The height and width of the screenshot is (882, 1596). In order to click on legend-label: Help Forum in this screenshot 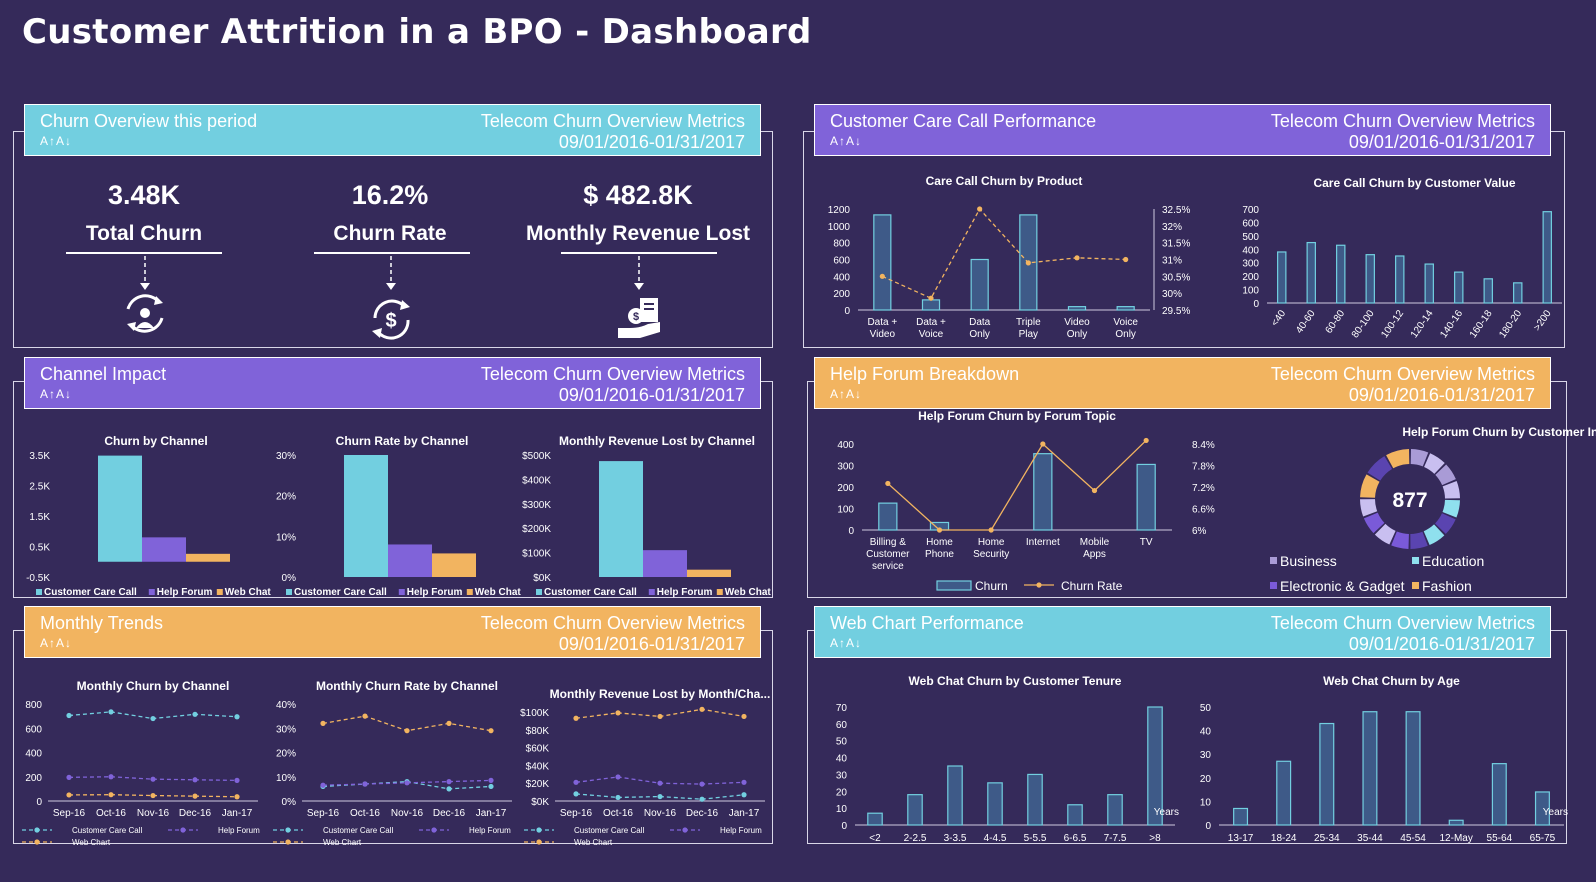, I will do `click(435, 592)`.